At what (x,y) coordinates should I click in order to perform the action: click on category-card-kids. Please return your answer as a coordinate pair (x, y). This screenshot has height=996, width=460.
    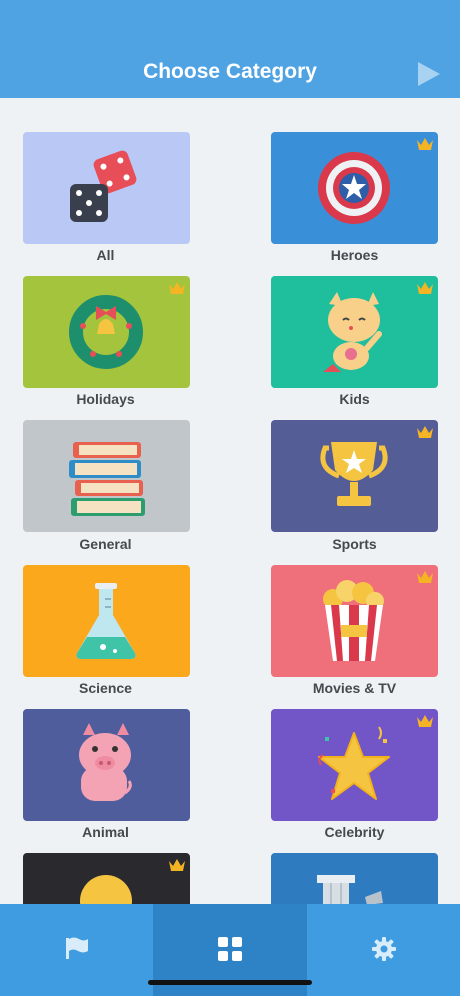
    Looking at the image, I should click on (354, 332).